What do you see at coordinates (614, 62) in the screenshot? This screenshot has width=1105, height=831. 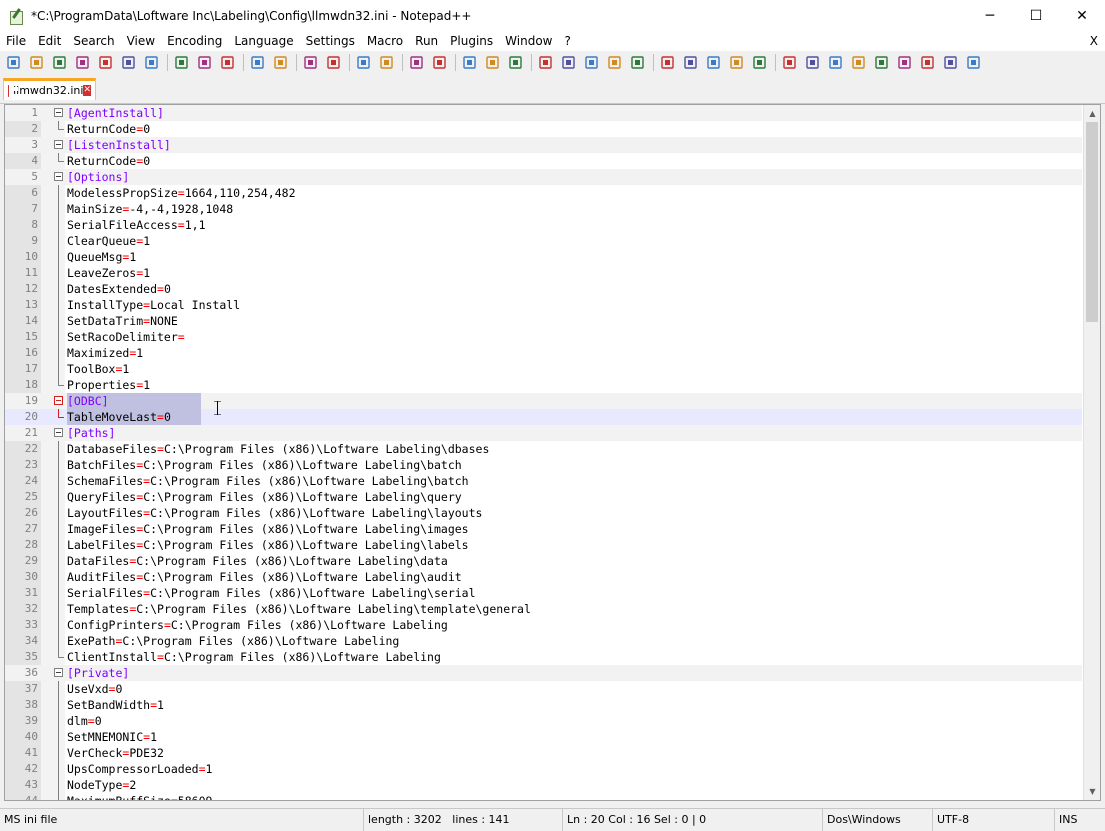 I see `folder-workspace-icon` at bounding box center [614, 62].